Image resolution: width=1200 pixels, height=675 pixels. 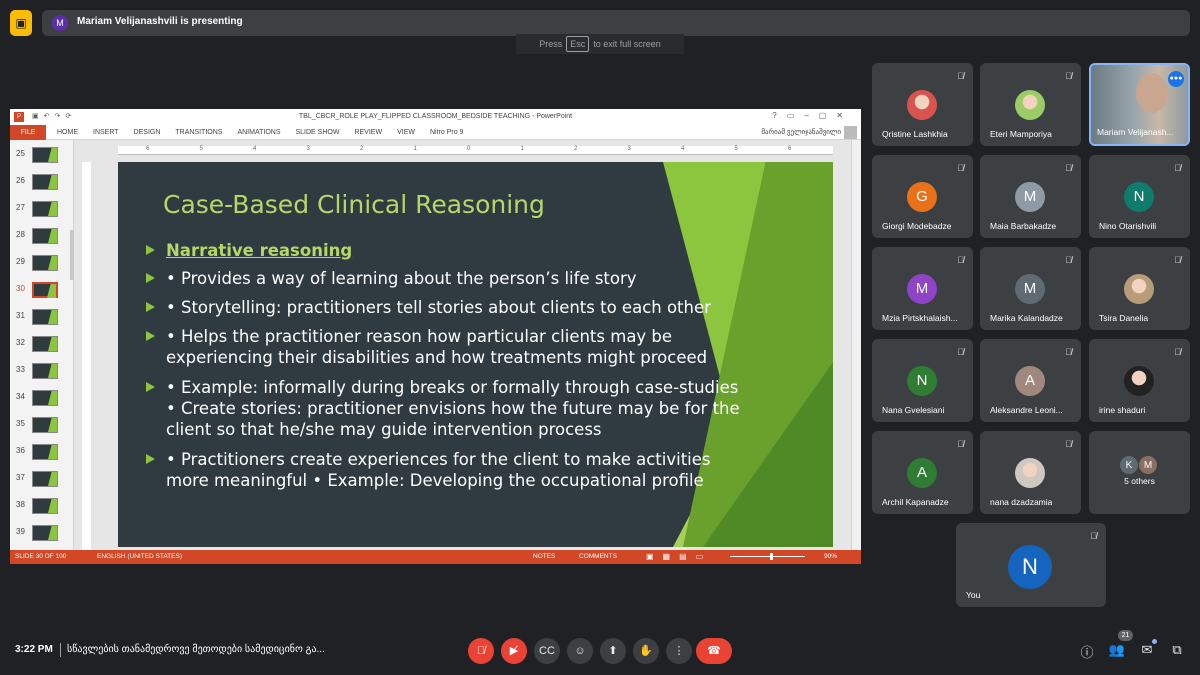 What do you see at coordinates (72, 255) in the screenshot?
I see `thumbnail-scrollbar` at bounding box center [72, 255].